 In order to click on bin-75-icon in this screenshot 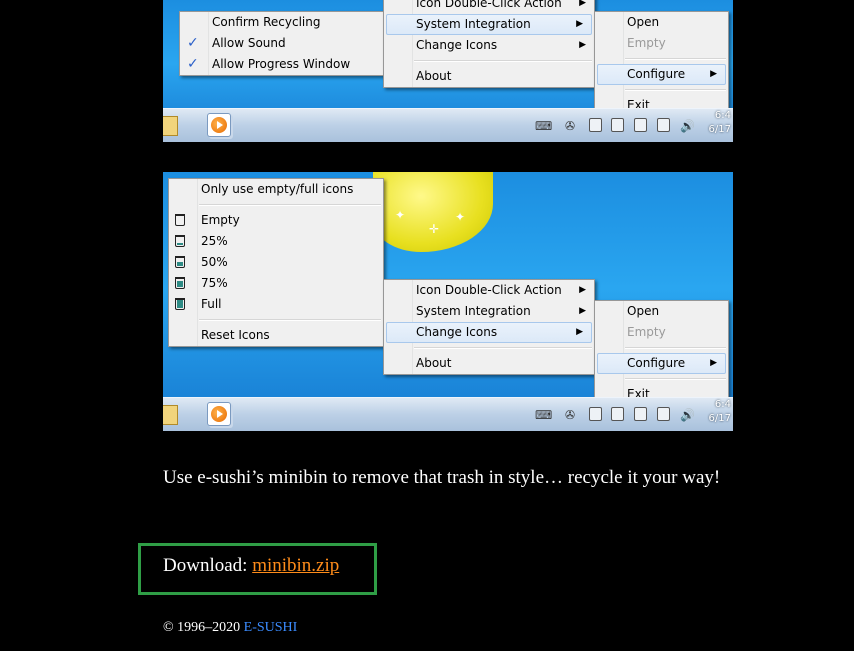, I will do `click(180, 283)`.